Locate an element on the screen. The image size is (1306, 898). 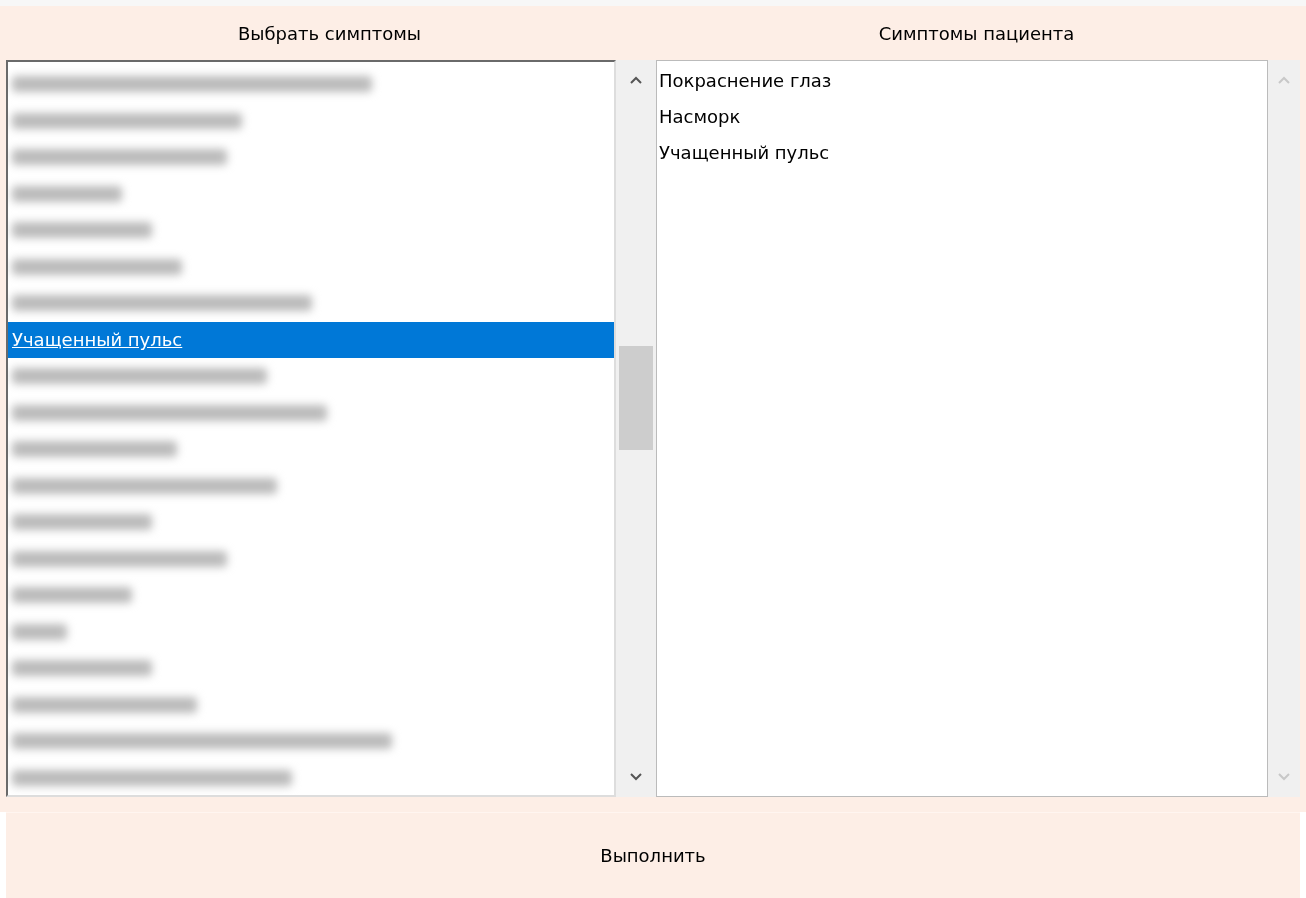
scroll-down-icon is located at coordinates (636, 777).